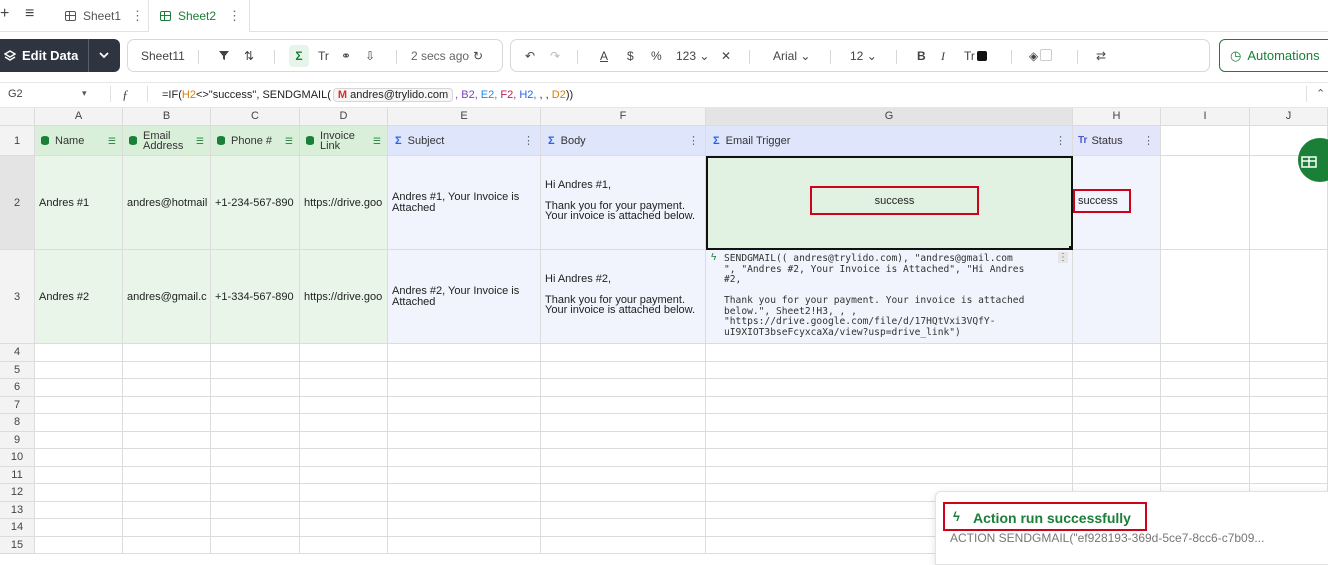 This screenshot has height=565, width=1328. I want to click on grid-corner, so click(17, 117).